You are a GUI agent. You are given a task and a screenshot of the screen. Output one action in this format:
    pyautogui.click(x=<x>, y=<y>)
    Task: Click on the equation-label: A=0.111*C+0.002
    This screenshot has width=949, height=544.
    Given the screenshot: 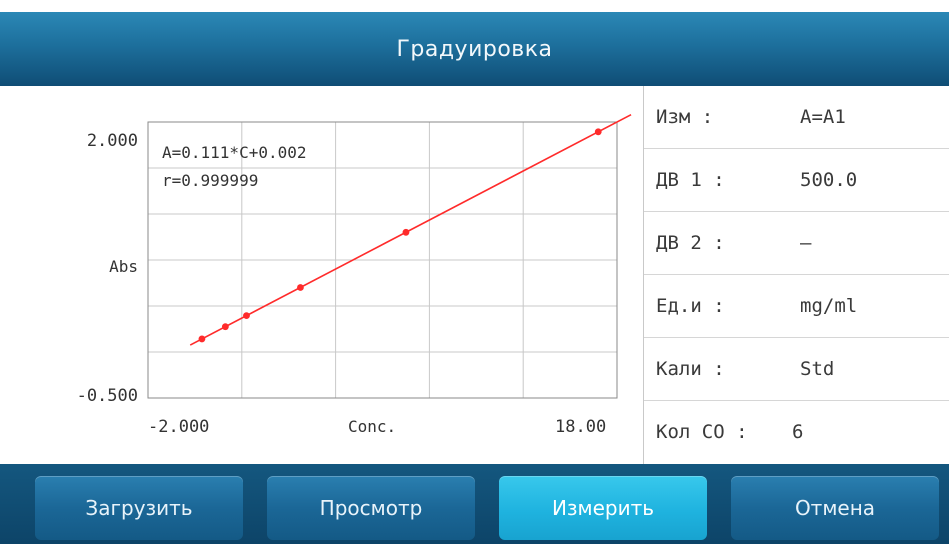 What is the action you would take?
    pyautogui.click(x=234, y=152)
    